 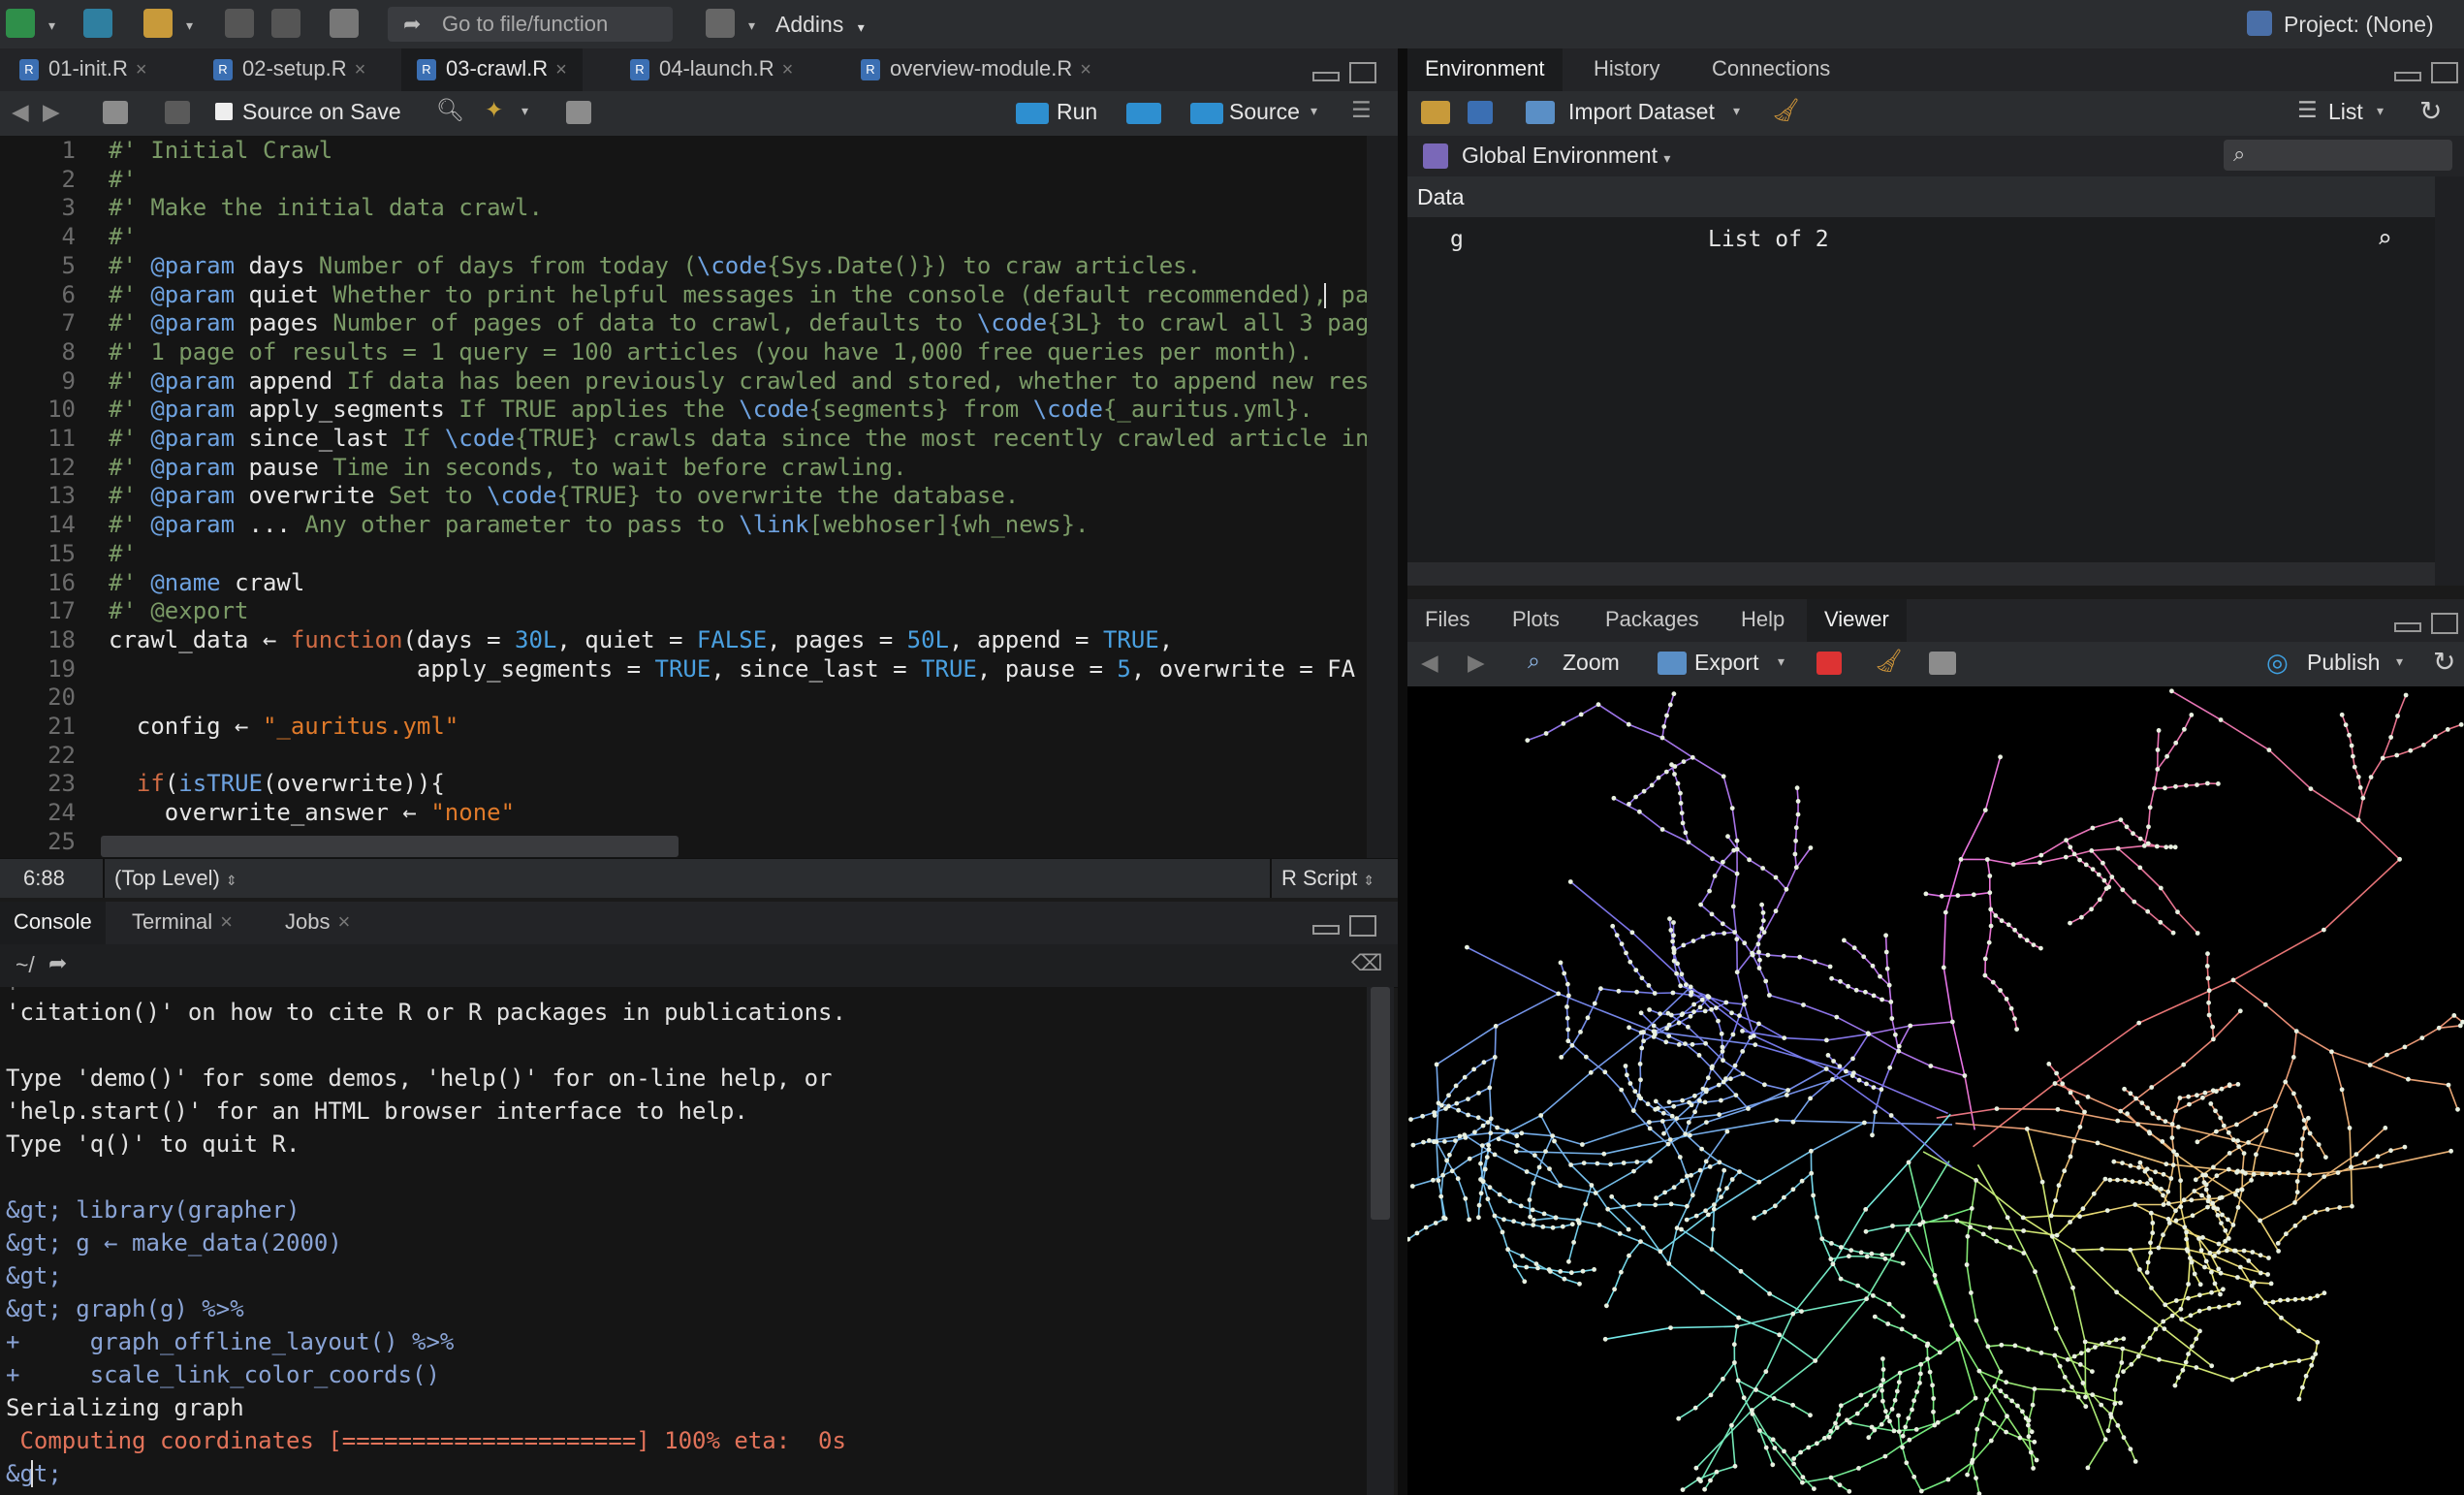 What do you see at coordinates (1380, 1241) in the screenshot?
I see `console-vertical-scrollbar` at bounding box center [1380, 1241].